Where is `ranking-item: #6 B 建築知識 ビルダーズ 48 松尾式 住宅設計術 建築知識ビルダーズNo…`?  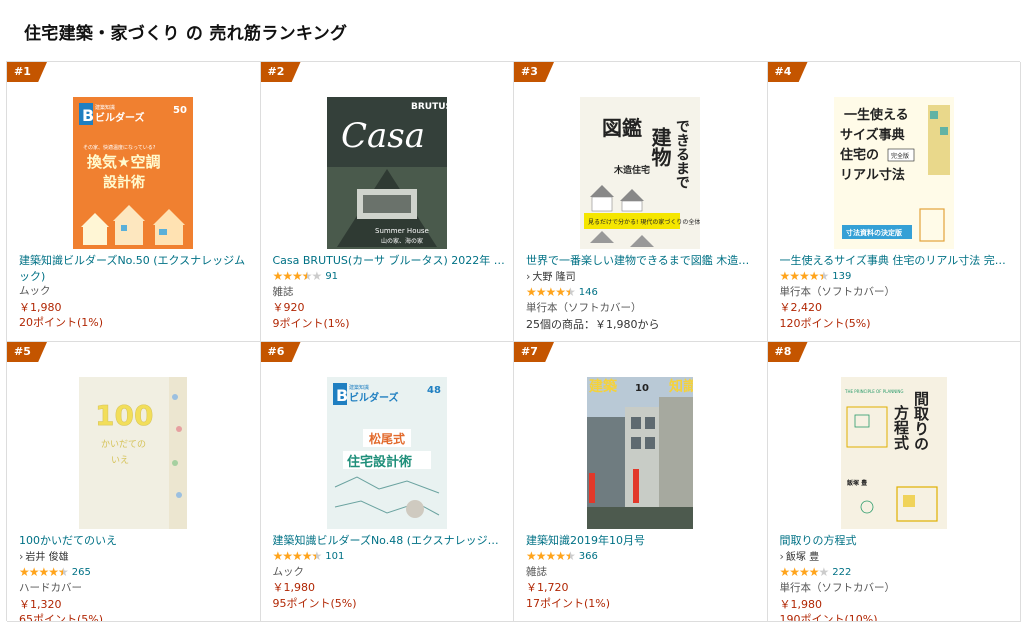 ranking-item: #6 B 建築知識 ビルダーズ 48 松尾式 住宅設計術 建築知識ビルダーズNo… is located at coordinates (387, 482).